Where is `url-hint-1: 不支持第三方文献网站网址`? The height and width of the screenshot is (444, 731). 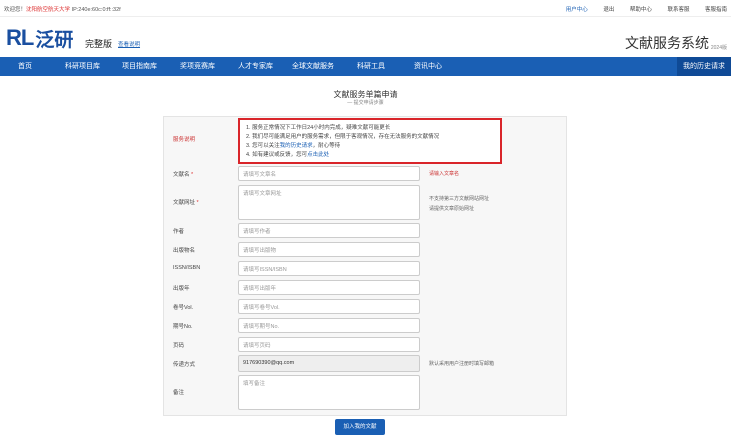
url-hint-1: 不支持第三方文献网站网址 is located at coordinates (459, 199).